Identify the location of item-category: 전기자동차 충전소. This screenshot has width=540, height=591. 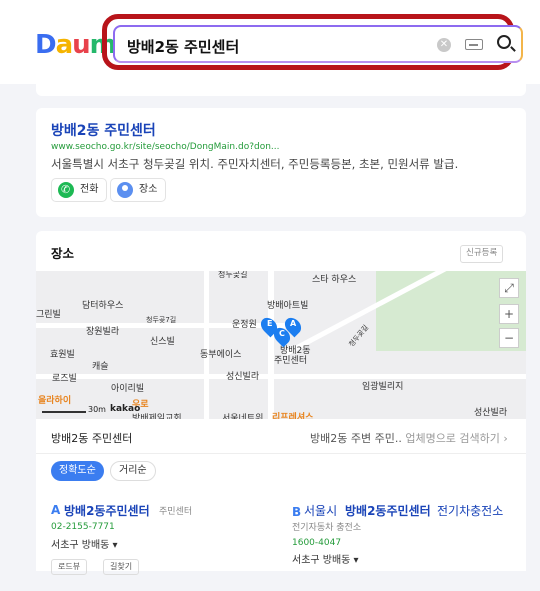
(327, 528).